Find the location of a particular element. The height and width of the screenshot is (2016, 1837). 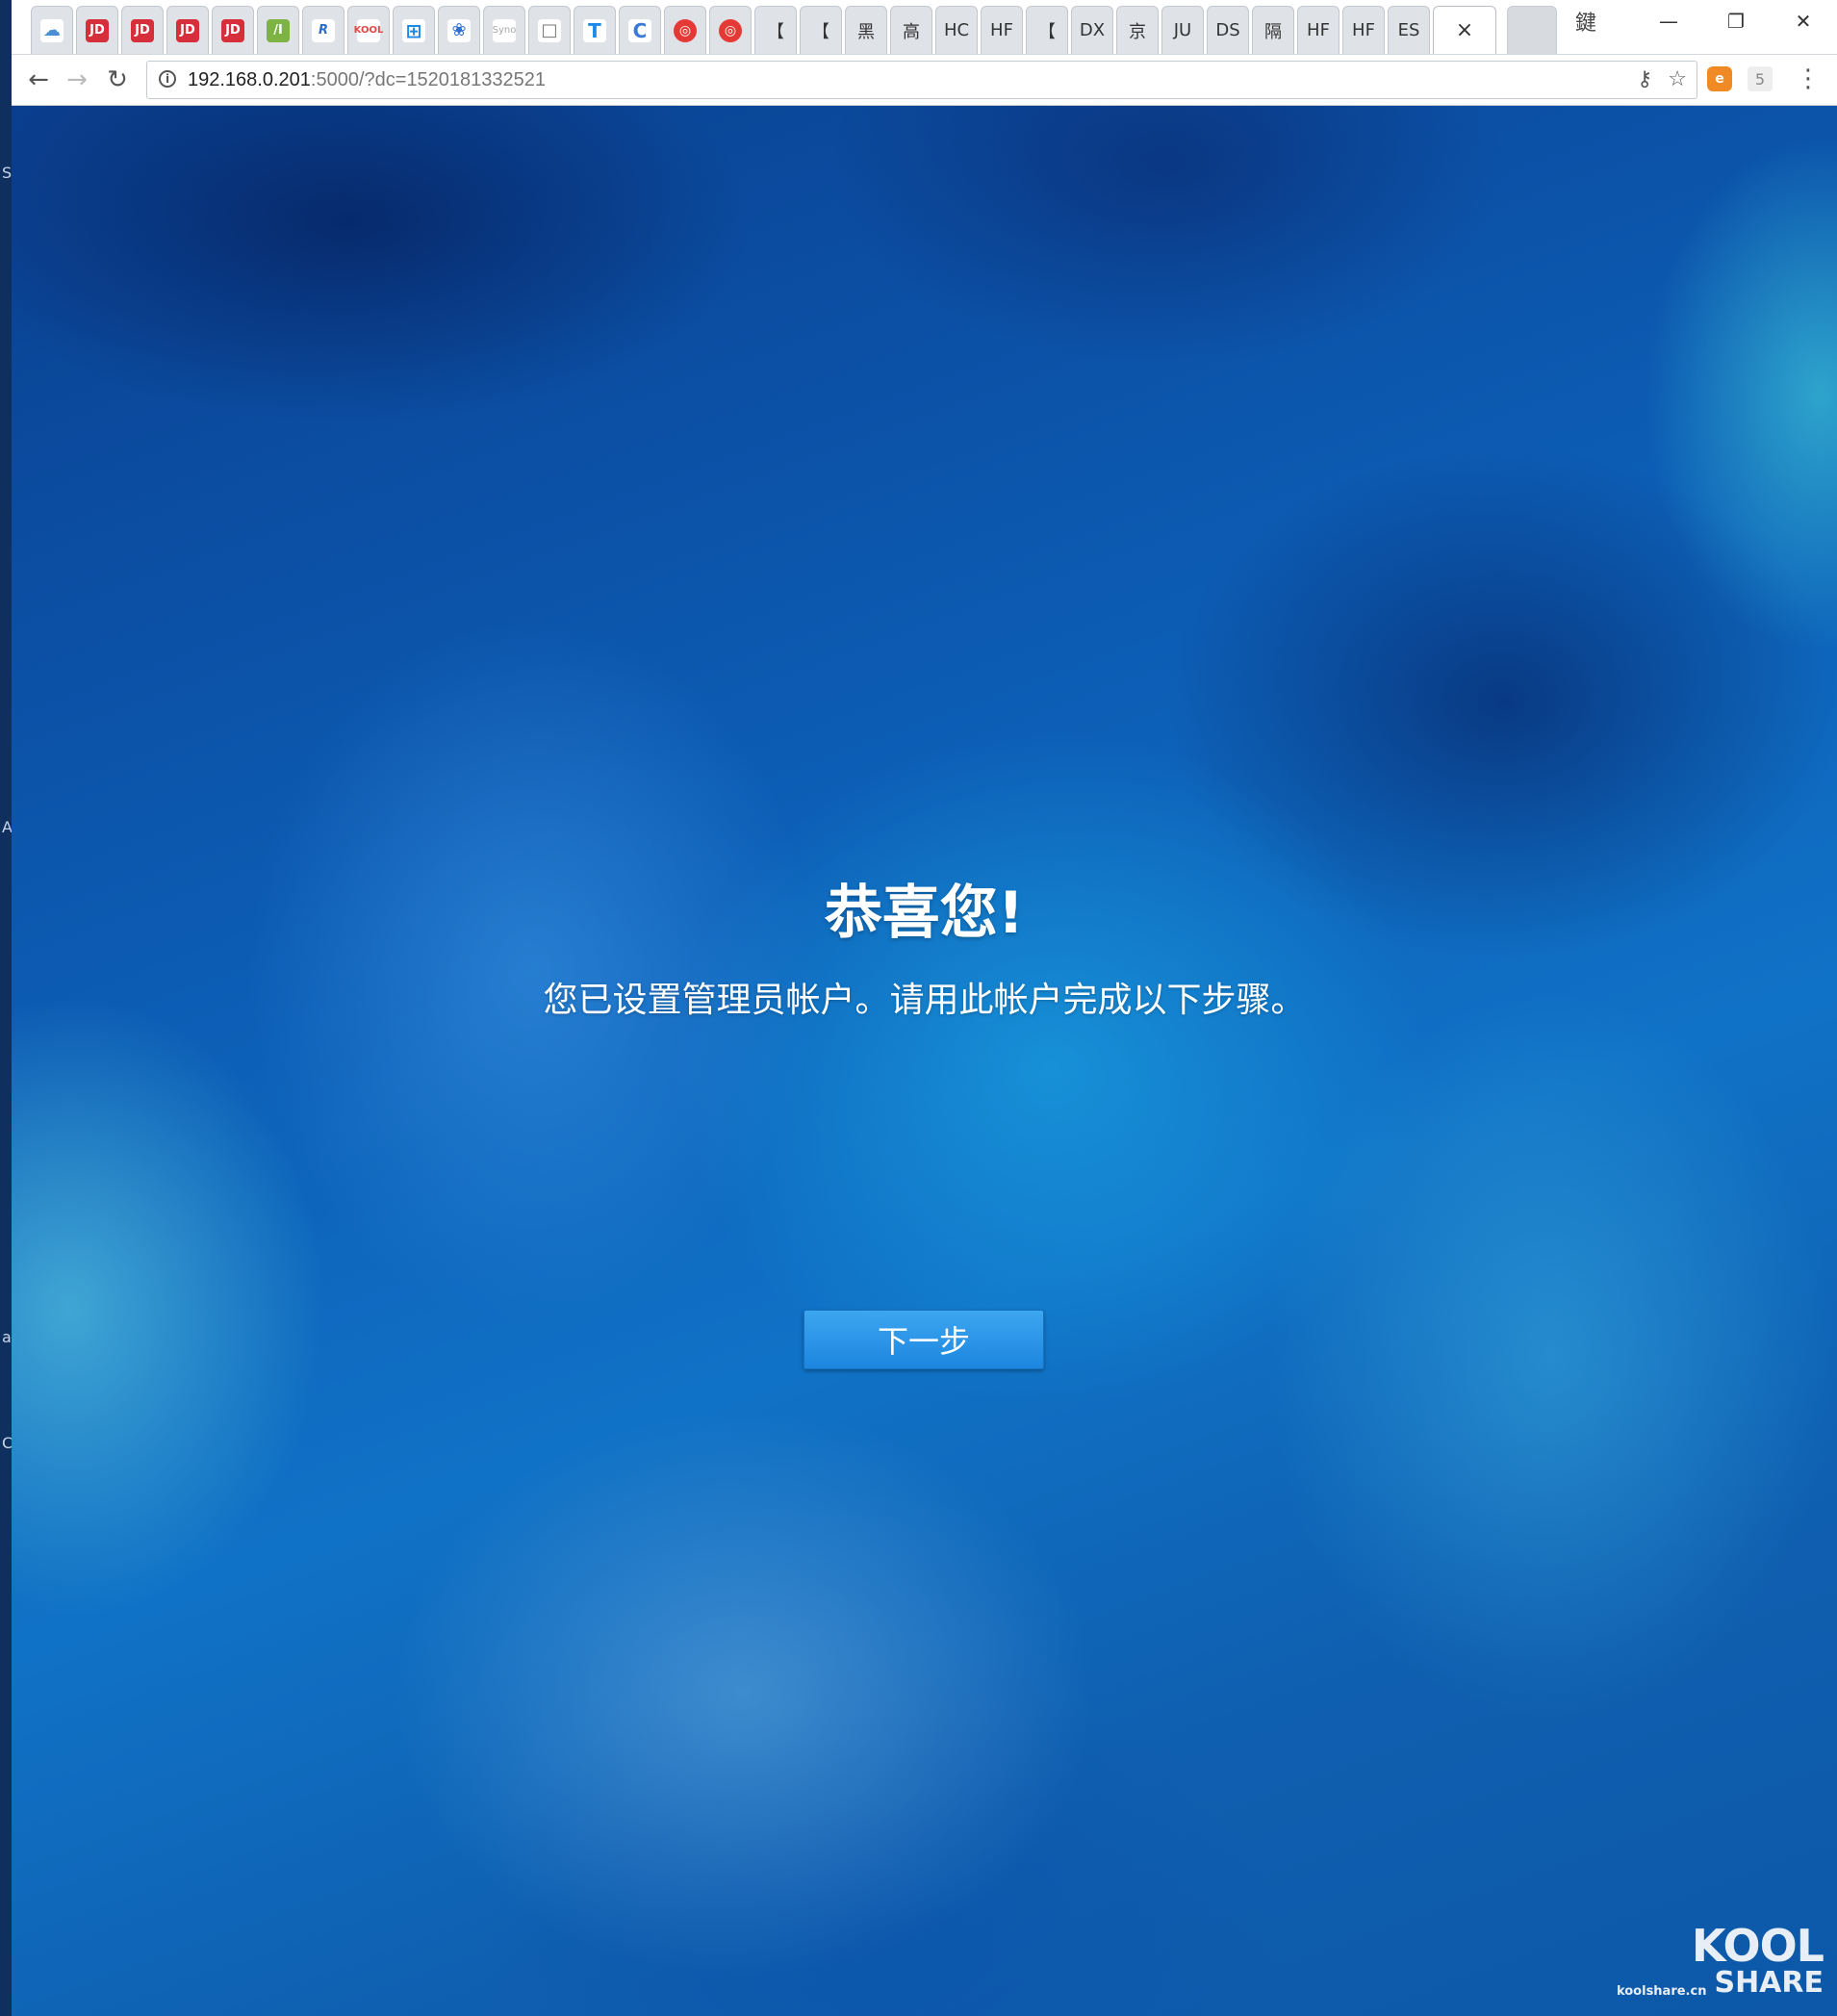

browser-tab: 隔 is located at coordinates (1273, 30).